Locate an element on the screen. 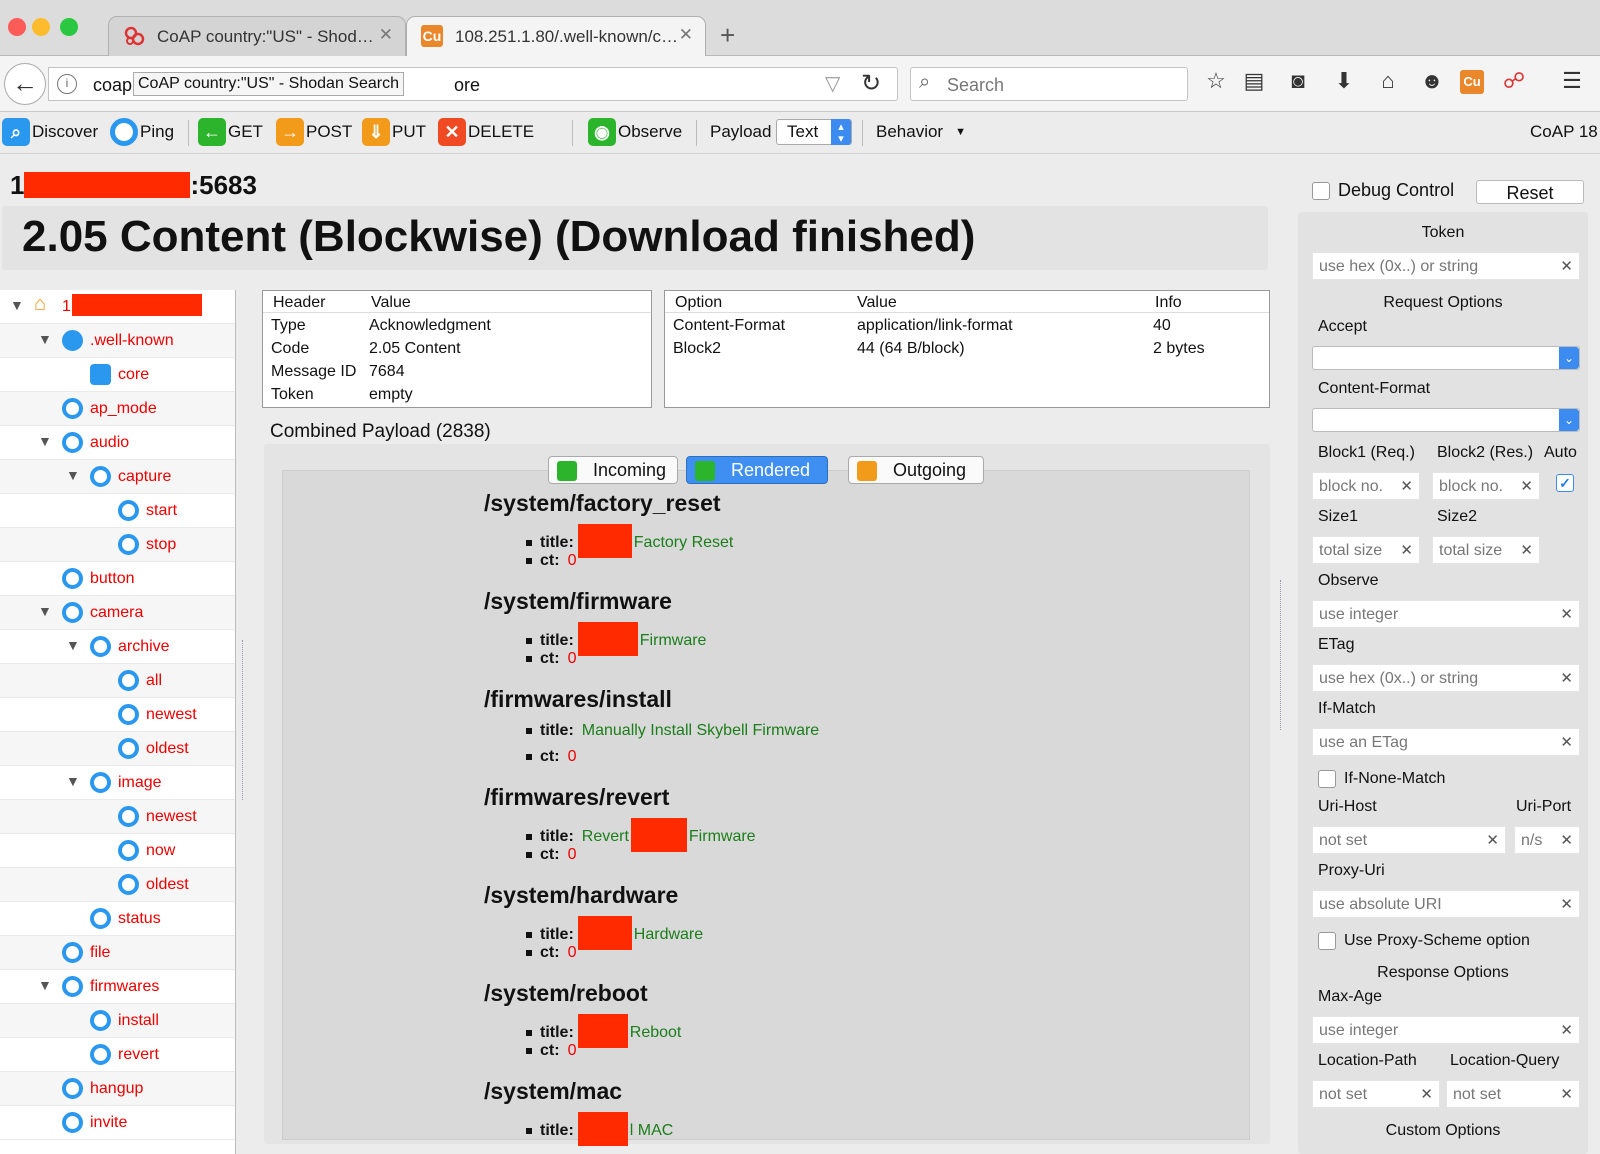  observe-input: use integer ✕ is located at coordinates (1446, 614).